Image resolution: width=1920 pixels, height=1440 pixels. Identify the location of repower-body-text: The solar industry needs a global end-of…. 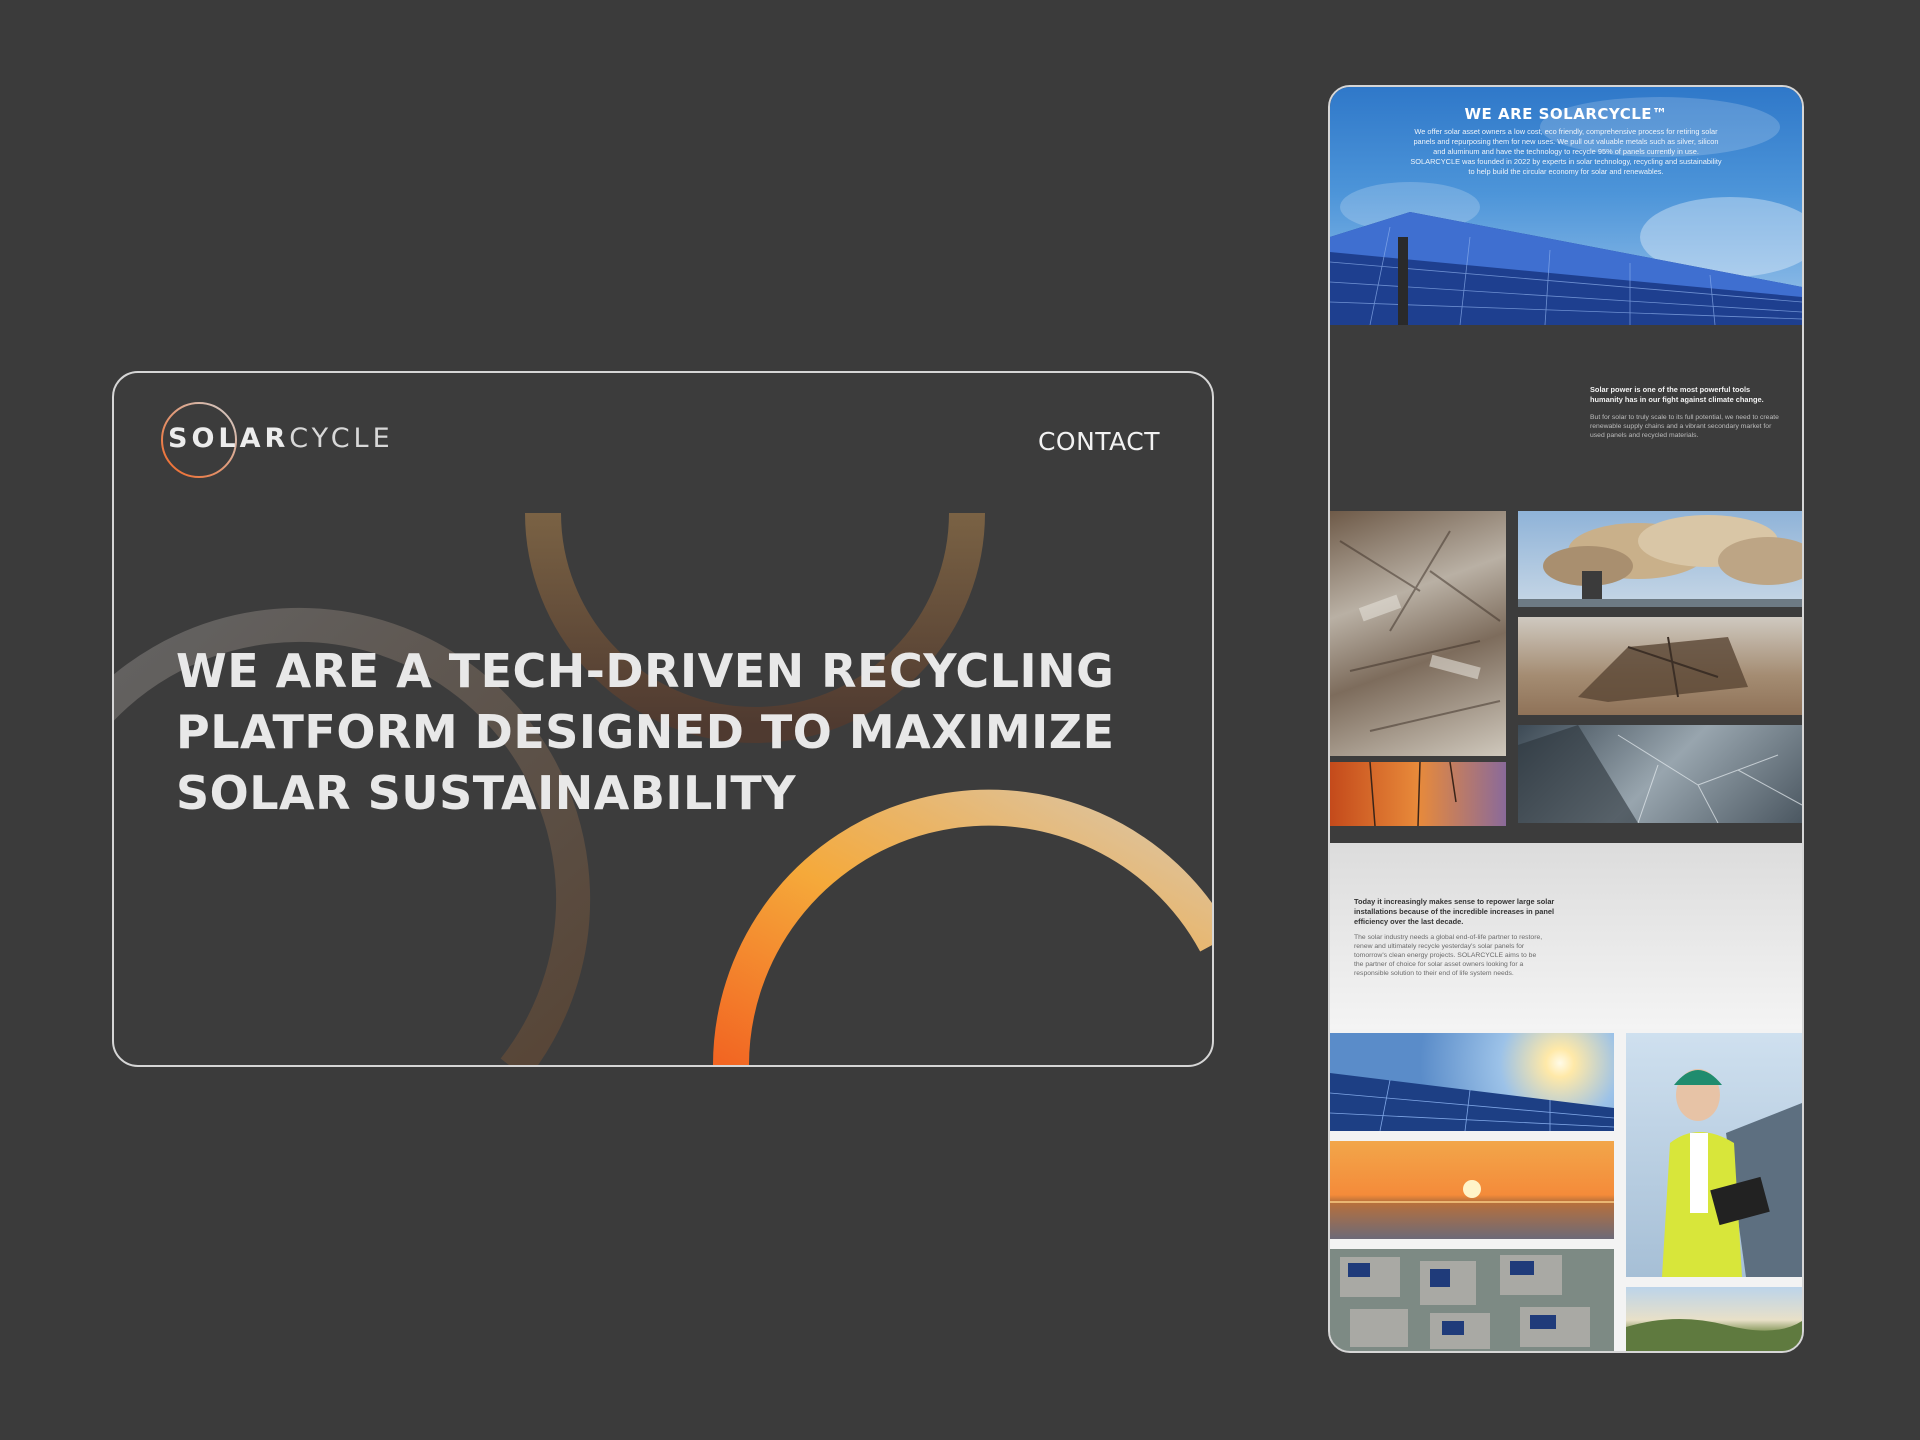
(1448, 955).